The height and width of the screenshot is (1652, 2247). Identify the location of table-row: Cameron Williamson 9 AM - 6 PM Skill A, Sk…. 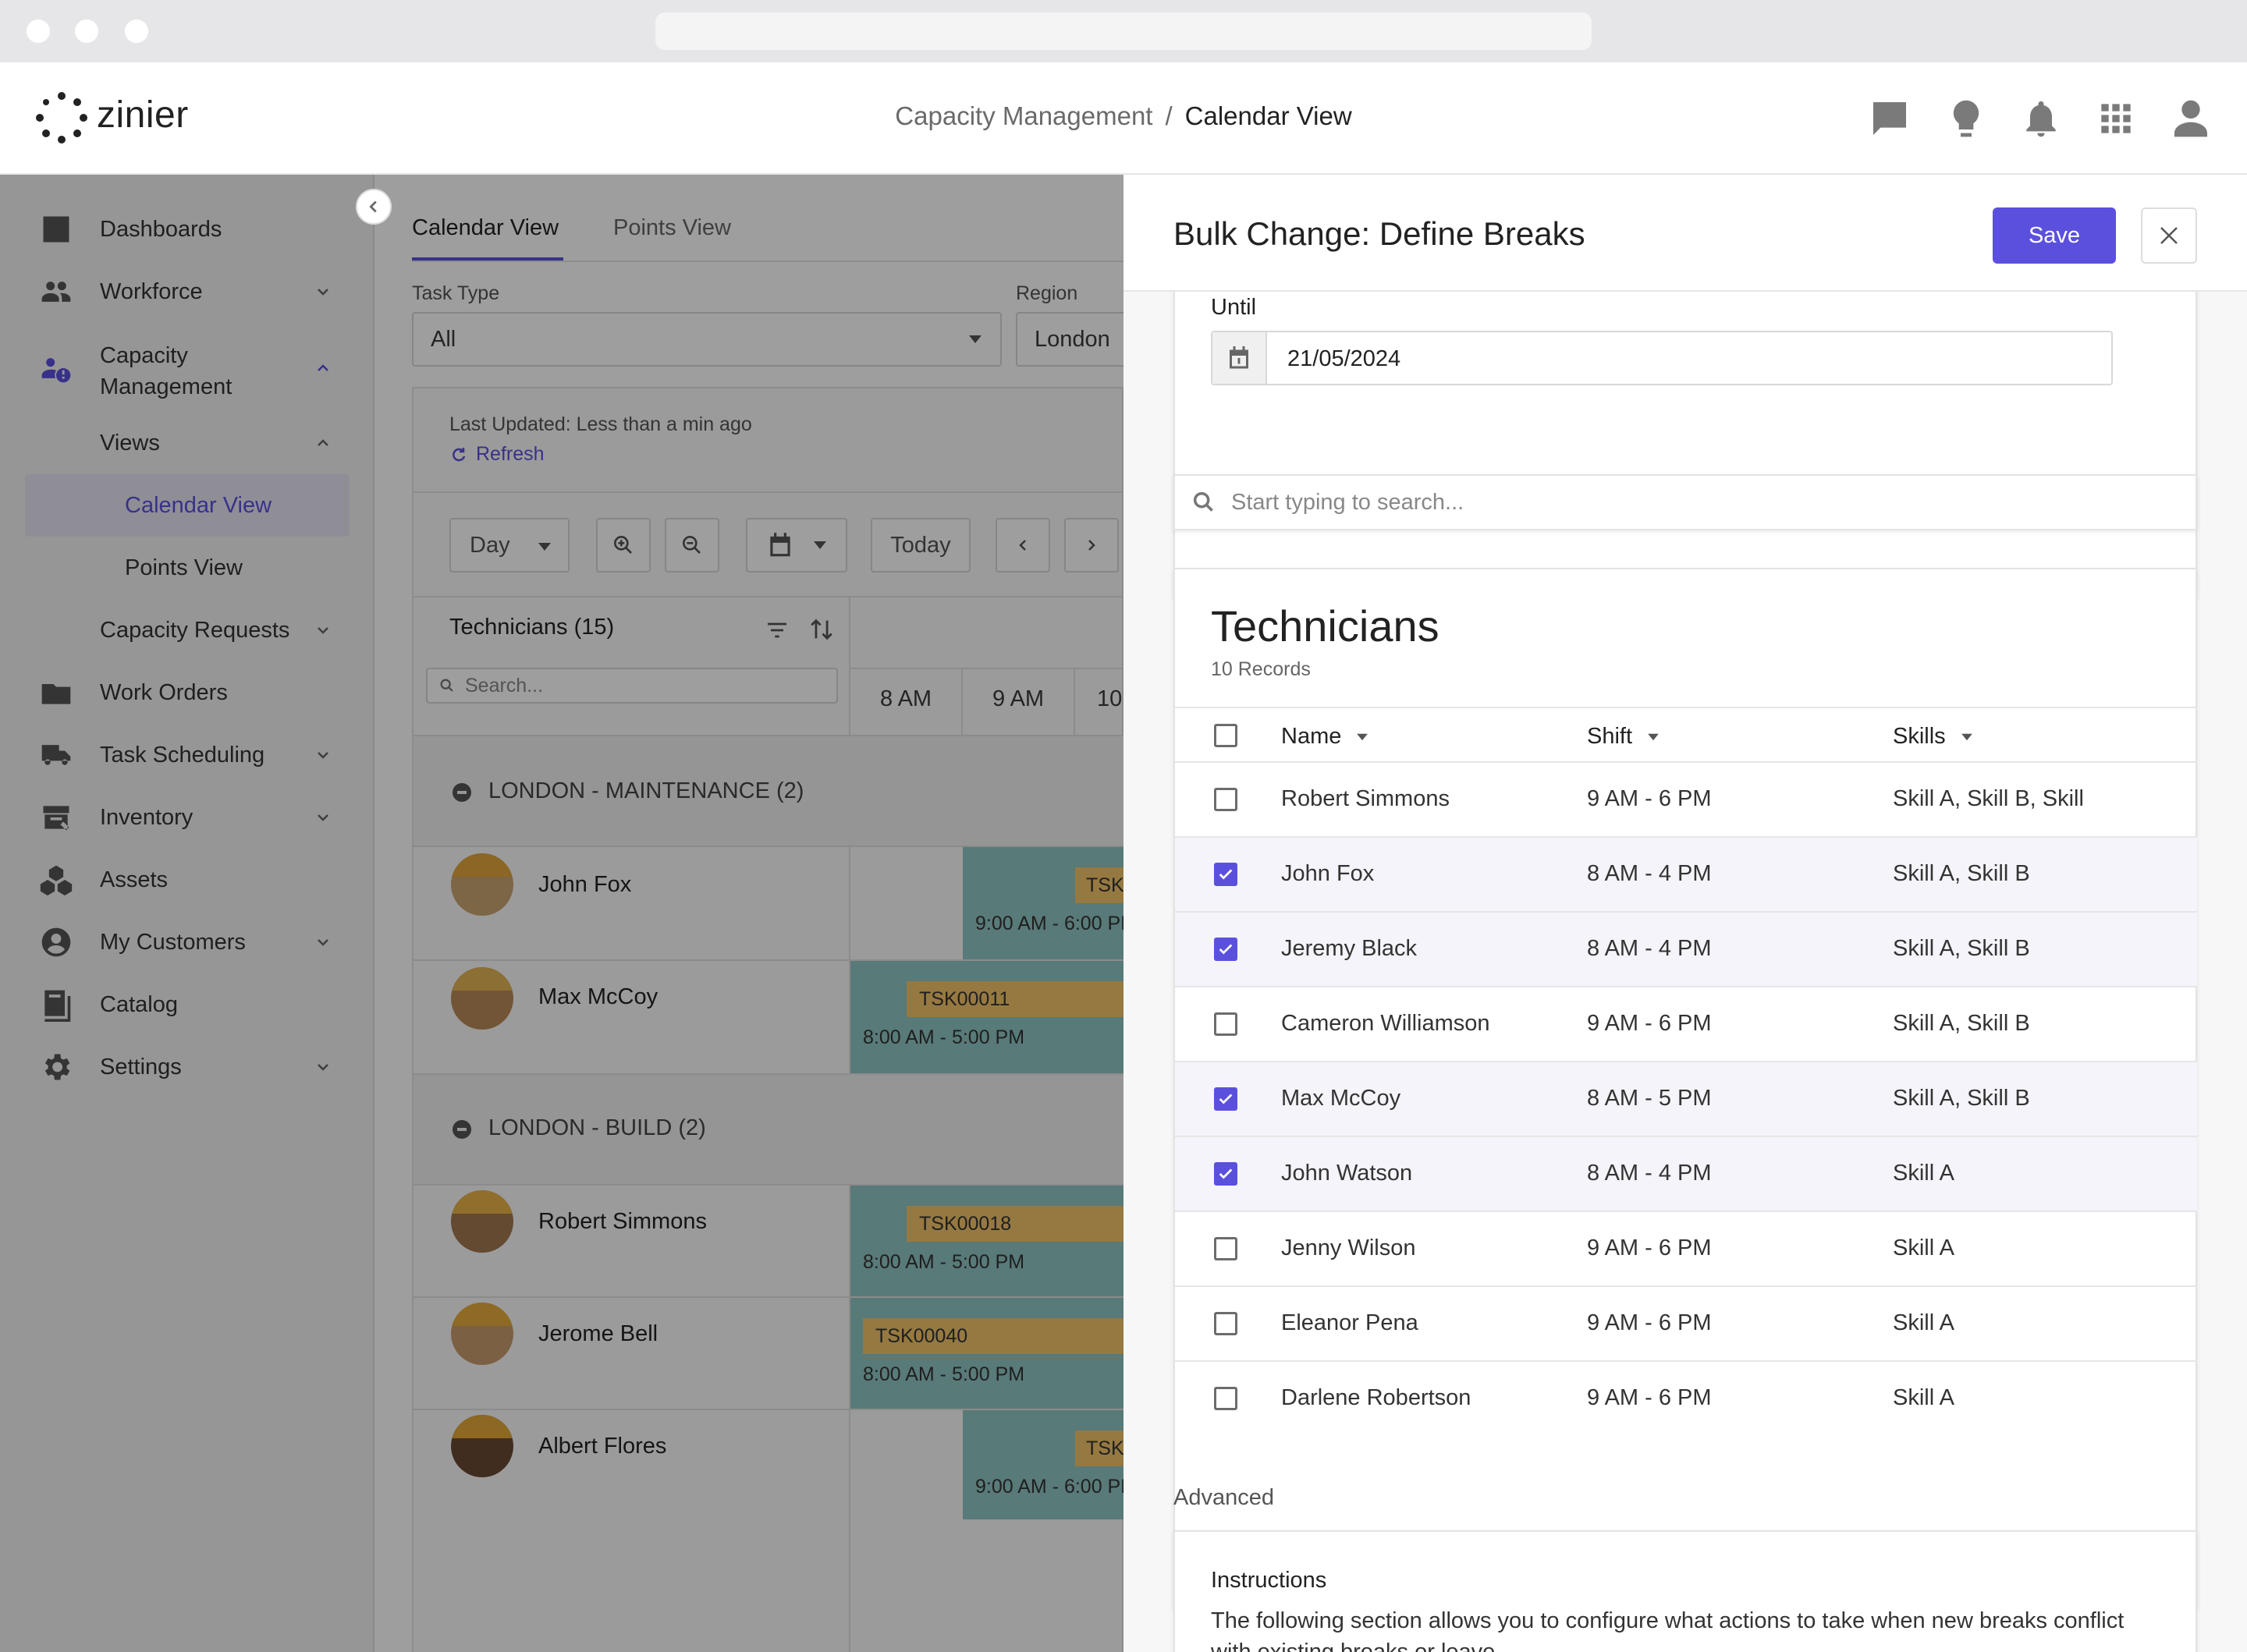
(1686, 1023).